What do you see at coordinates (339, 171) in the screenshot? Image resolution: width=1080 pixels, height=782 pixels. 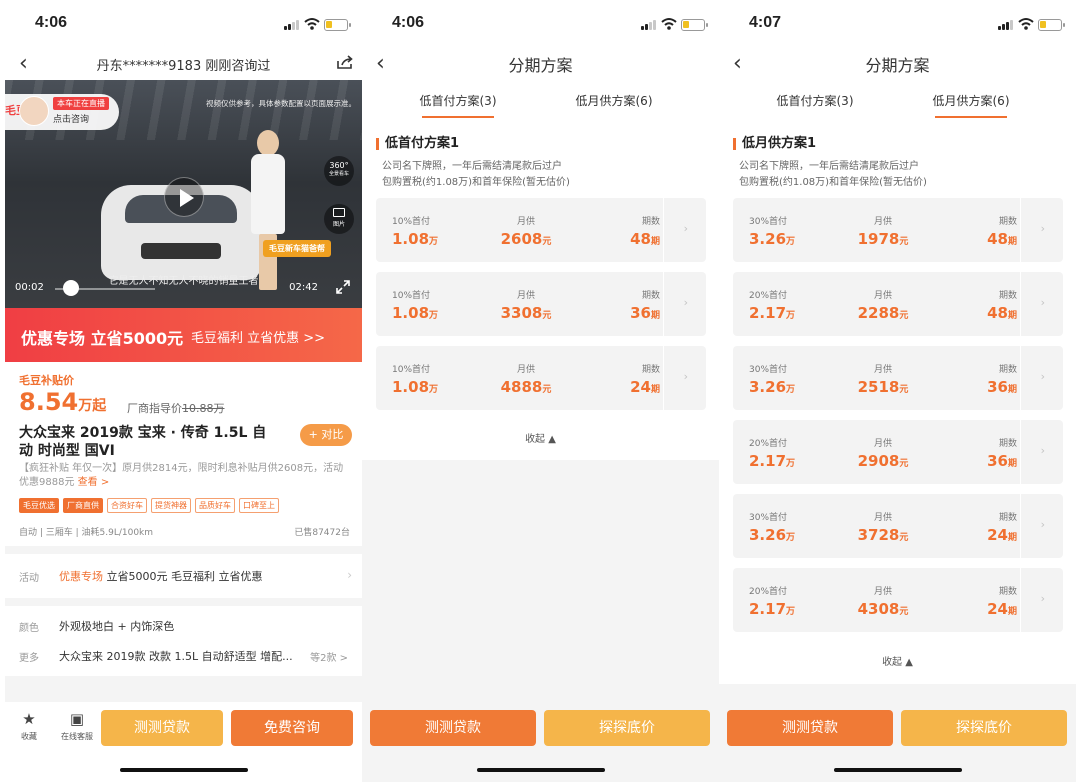 I see `view-360-button: 360° 全景看车` at bounding box center [339, 171].